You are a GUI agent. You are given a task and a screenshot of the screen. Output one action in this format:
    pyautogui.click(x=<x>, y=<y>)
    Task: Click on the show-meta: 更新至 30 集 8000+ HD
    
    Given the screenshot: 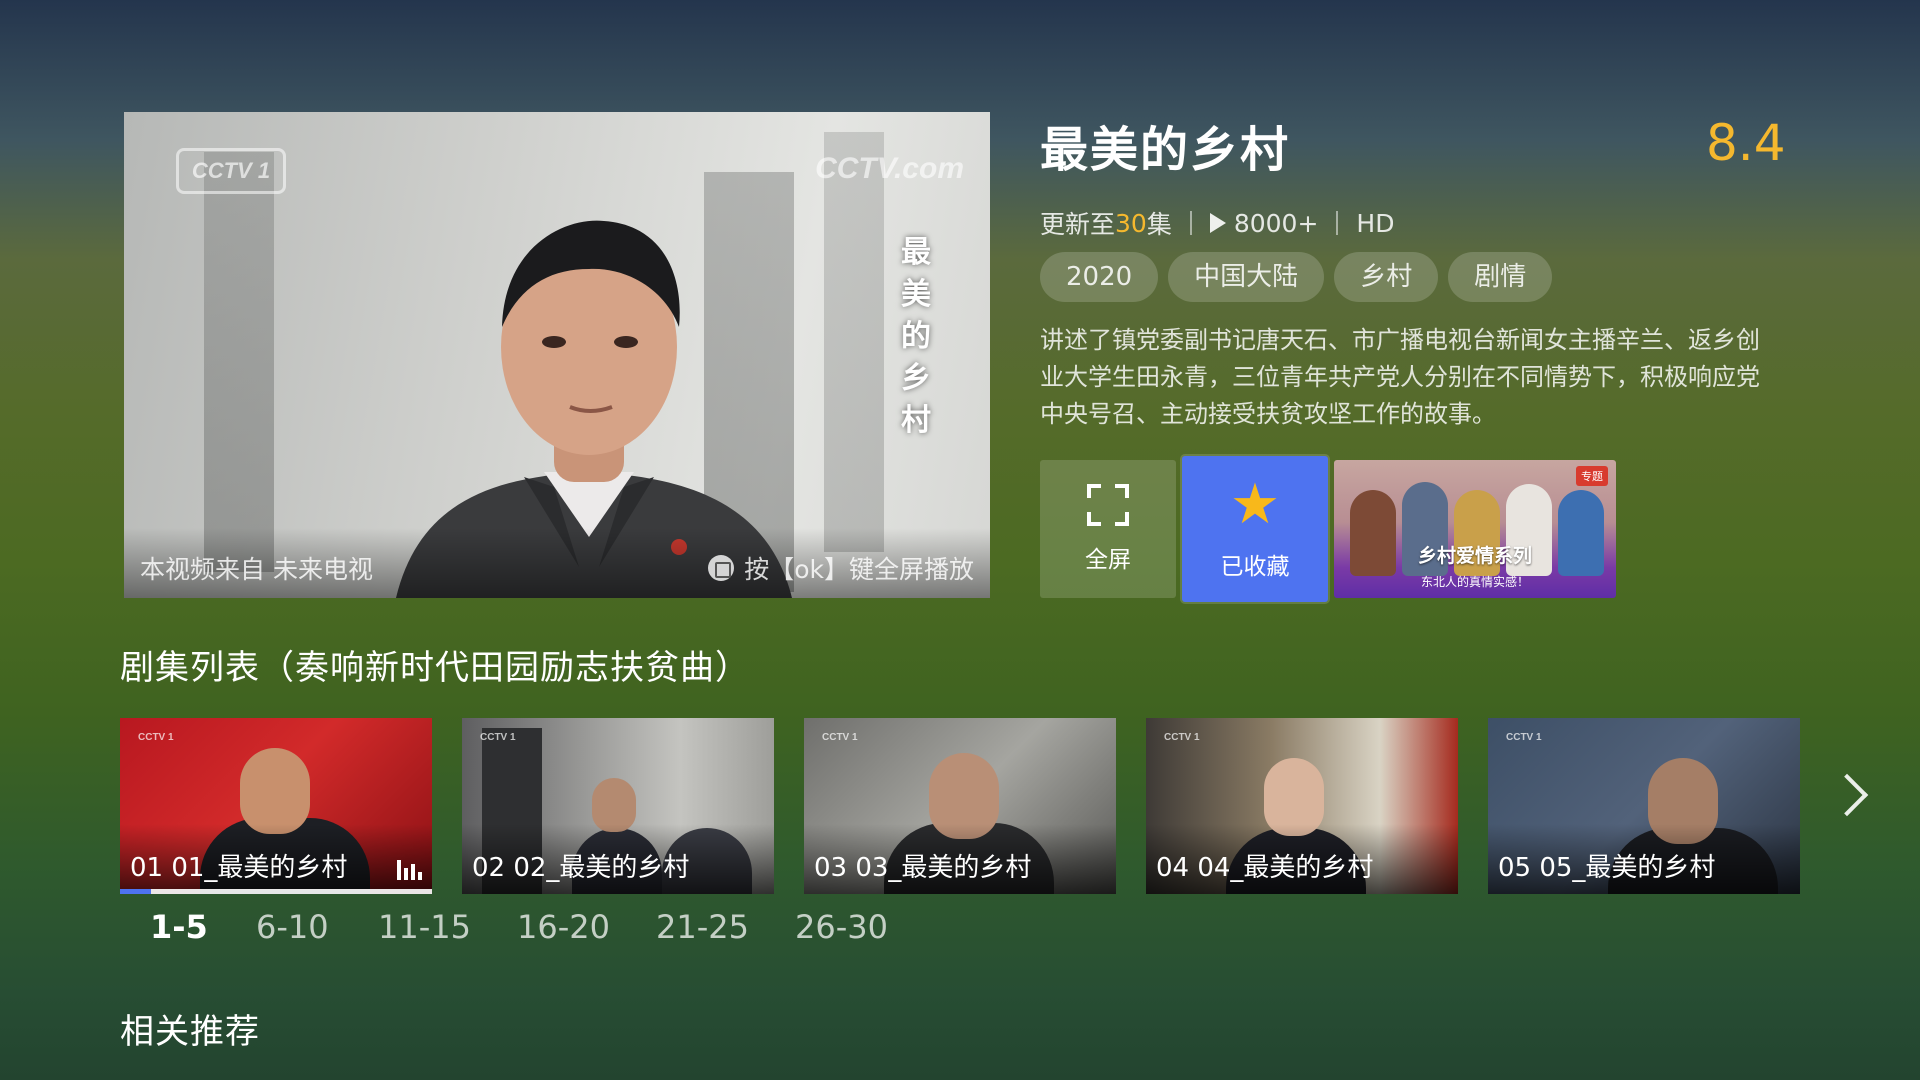 What is the action you would take?
    pyautogui.click(x=1217, y=223)
    